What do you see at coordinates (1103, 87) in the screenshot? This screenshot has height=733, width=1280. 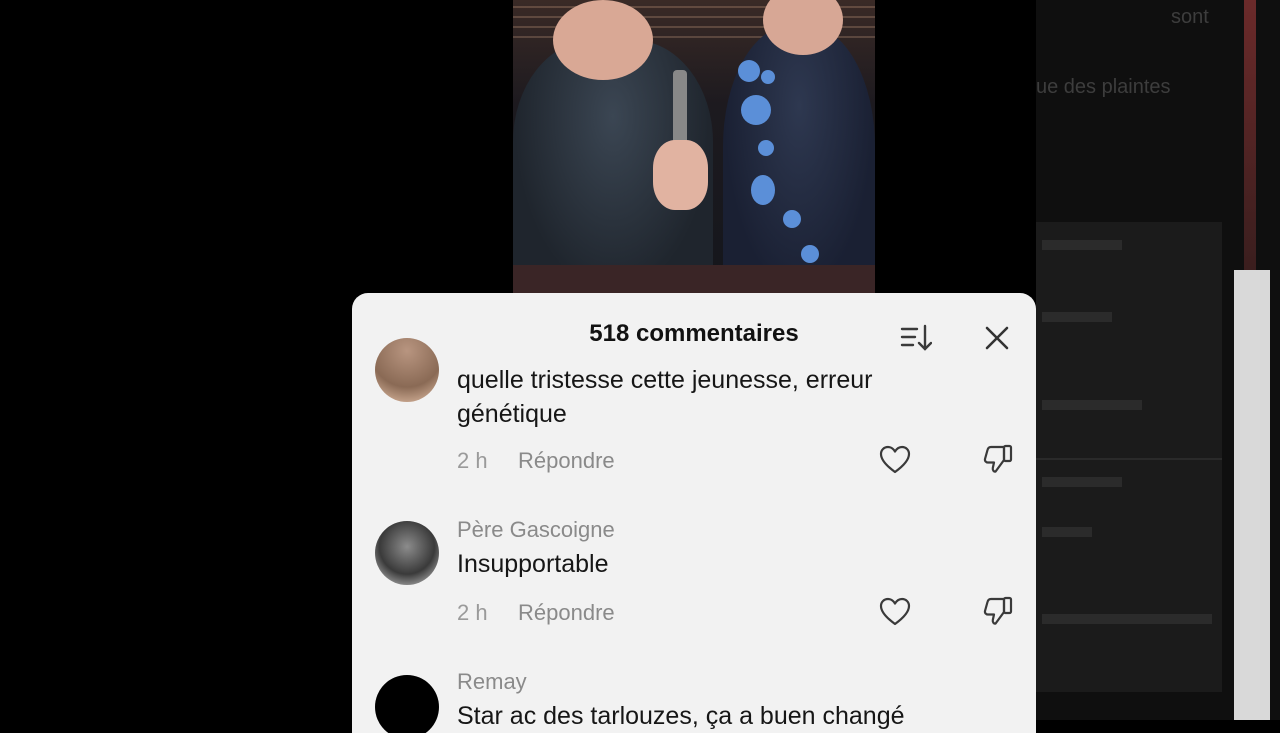 I see `background-text: ue des plaintes` at bounding box center [1103, 87].